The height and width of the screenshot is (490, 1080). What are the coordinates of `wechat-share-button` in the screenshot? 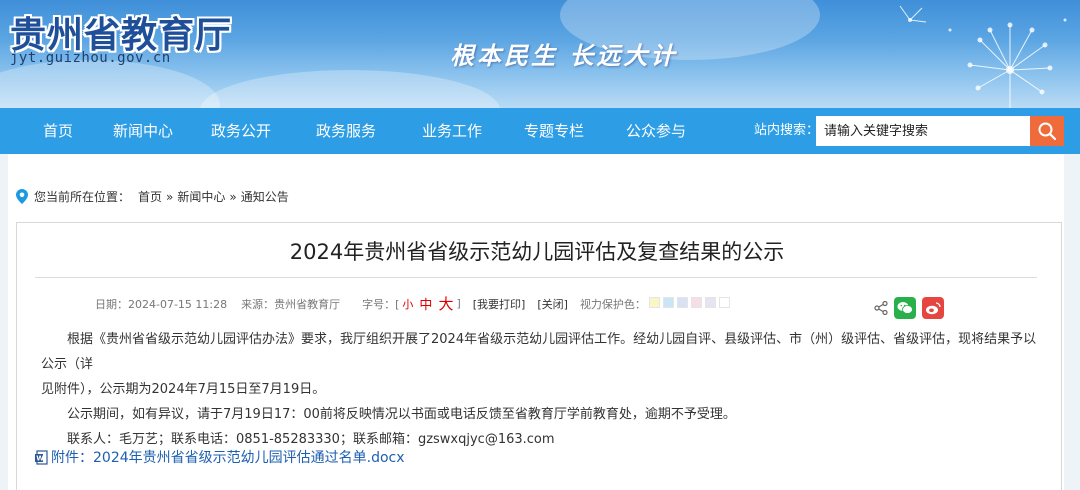 It's located at (905, 308).